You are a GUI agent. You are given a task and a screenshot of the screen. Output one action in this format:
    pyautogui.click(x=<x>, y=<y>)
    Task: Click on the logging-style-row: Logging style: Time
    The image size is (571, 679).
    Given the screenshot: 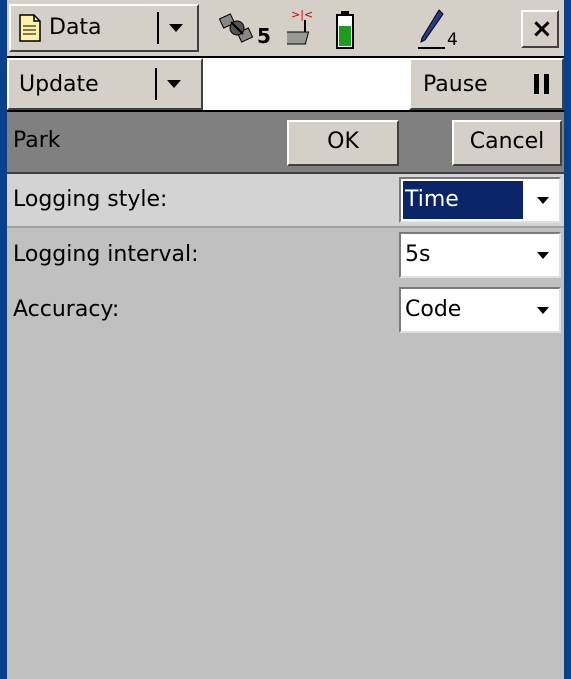 What is the action you would take?
    pyautogui.click(x=285, y=201)
    